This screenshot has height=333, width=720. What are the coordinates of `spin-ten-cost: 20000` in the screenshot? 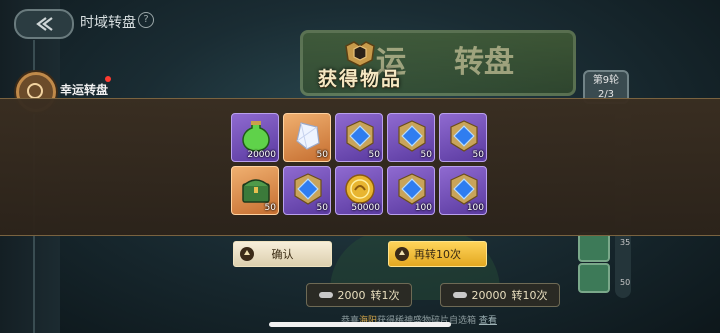 It's located at (489, 295).